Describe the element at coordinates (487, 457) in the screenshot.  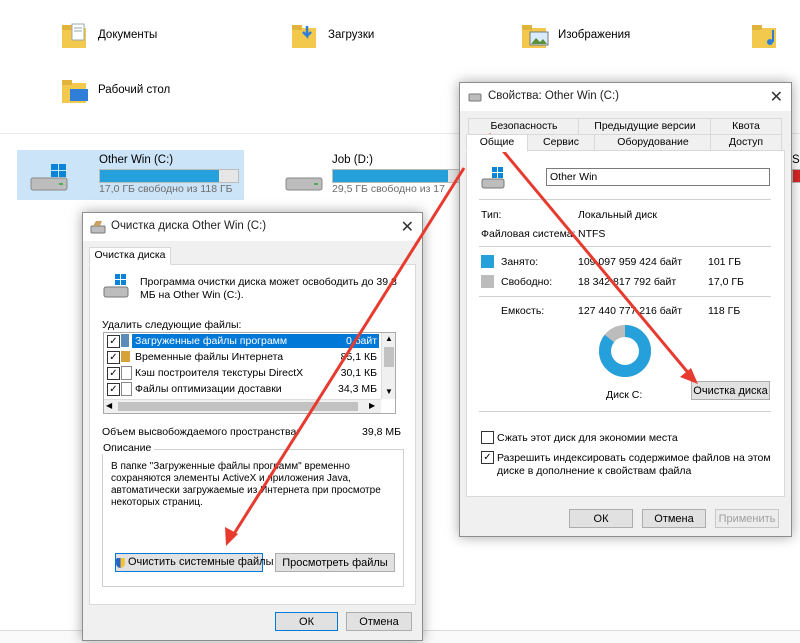
I see `index-checkbox: ✓` at that location.